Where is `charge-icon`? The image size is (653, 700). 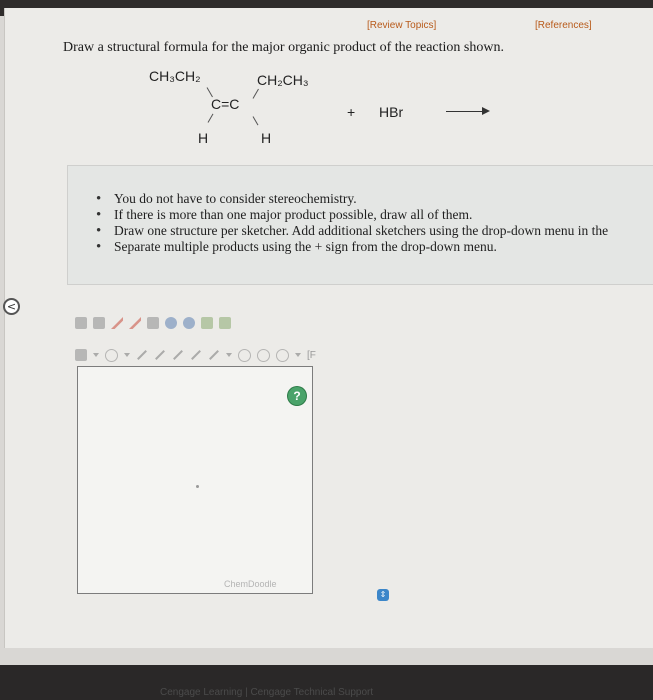 charge-icon is located at coordinates (111, 355).